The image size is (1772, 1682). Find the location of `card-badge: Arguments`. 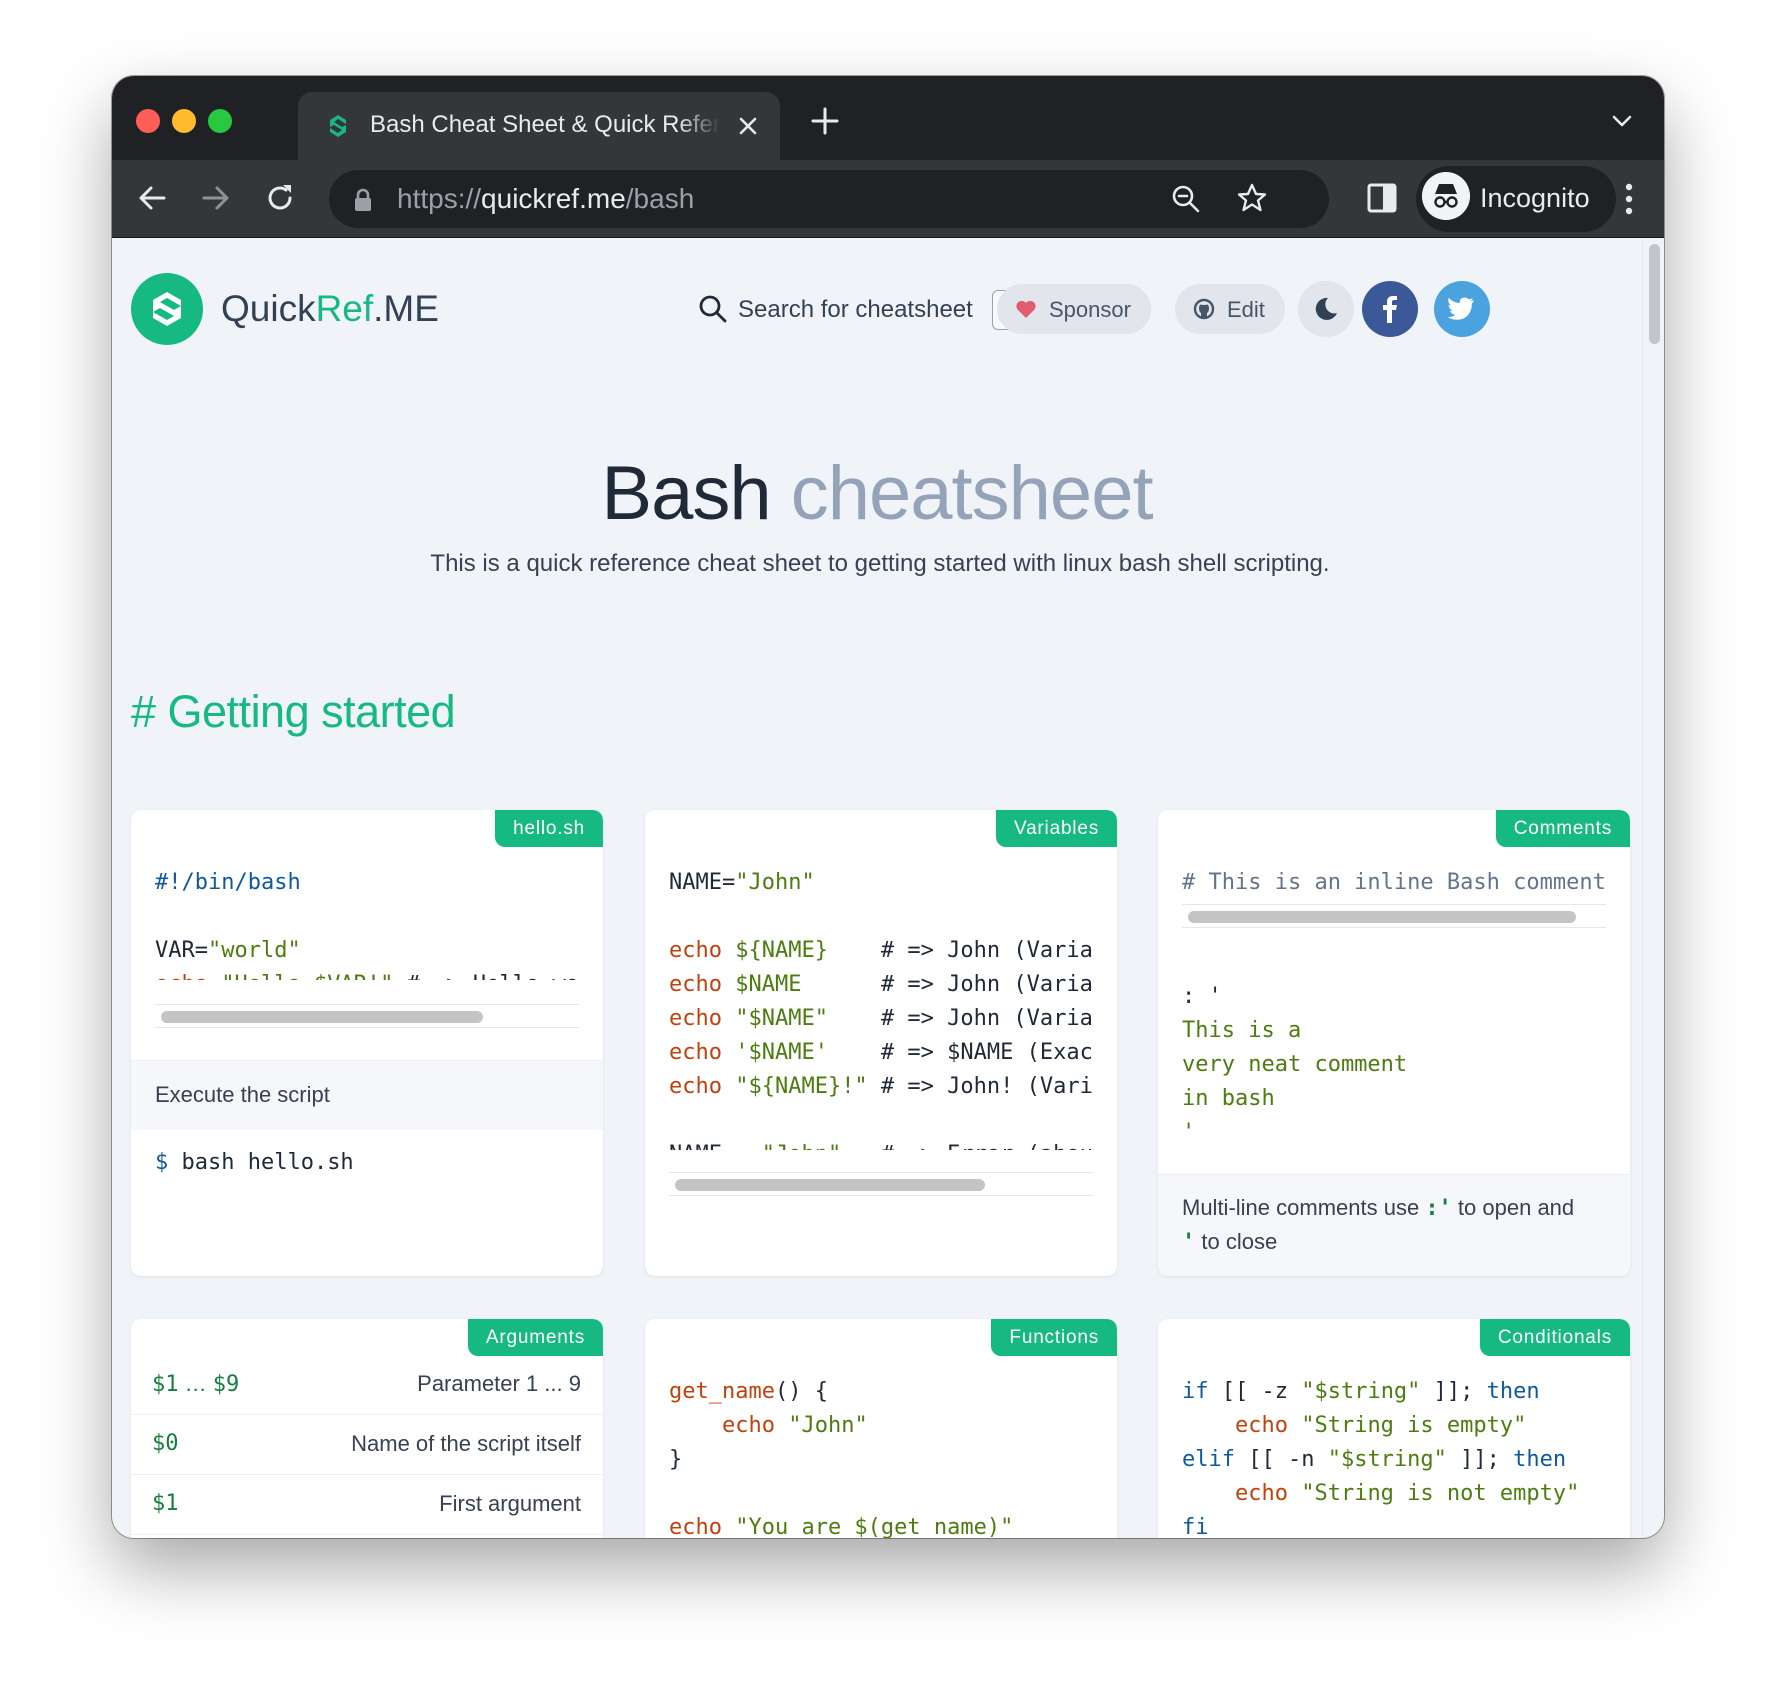

card-badge: Arguments is located at coordinates (535, 1337).